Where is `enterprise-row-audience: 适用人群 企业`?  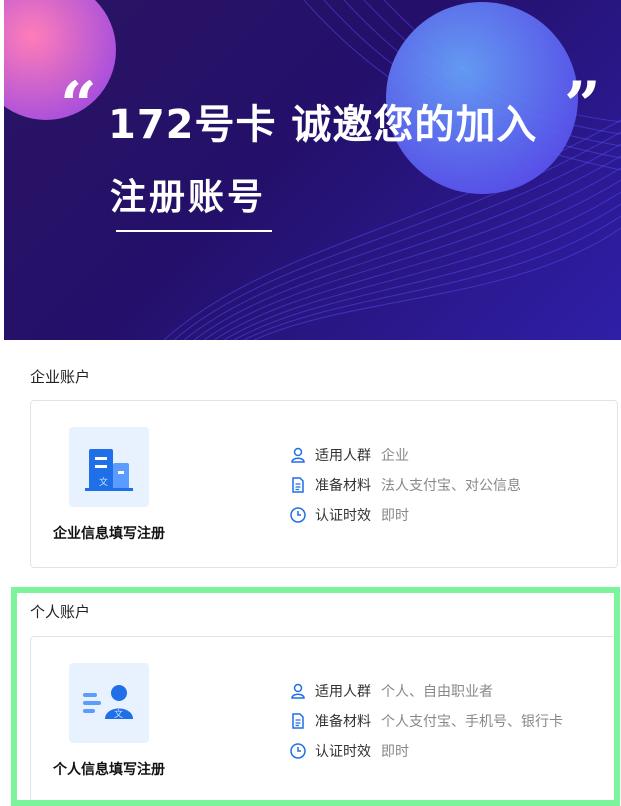 enterprise-row-audience: 适用人群 企业 is located at coordinates (349, 455).